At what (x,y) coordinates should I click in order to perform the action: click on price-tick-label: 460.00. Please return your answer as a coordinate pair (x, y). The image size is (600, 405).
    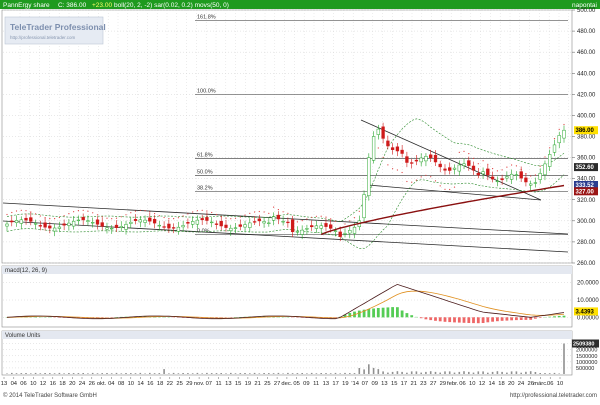
    Looking at the image, I should click on (586, 53).